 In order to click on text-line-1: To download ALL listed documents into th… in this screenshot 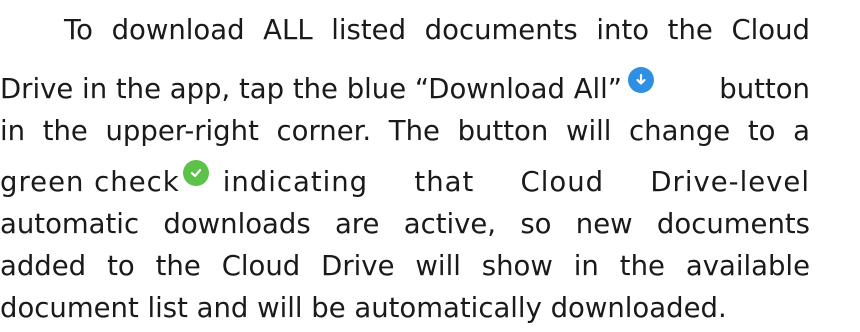, I will do `click(437, 30)`.